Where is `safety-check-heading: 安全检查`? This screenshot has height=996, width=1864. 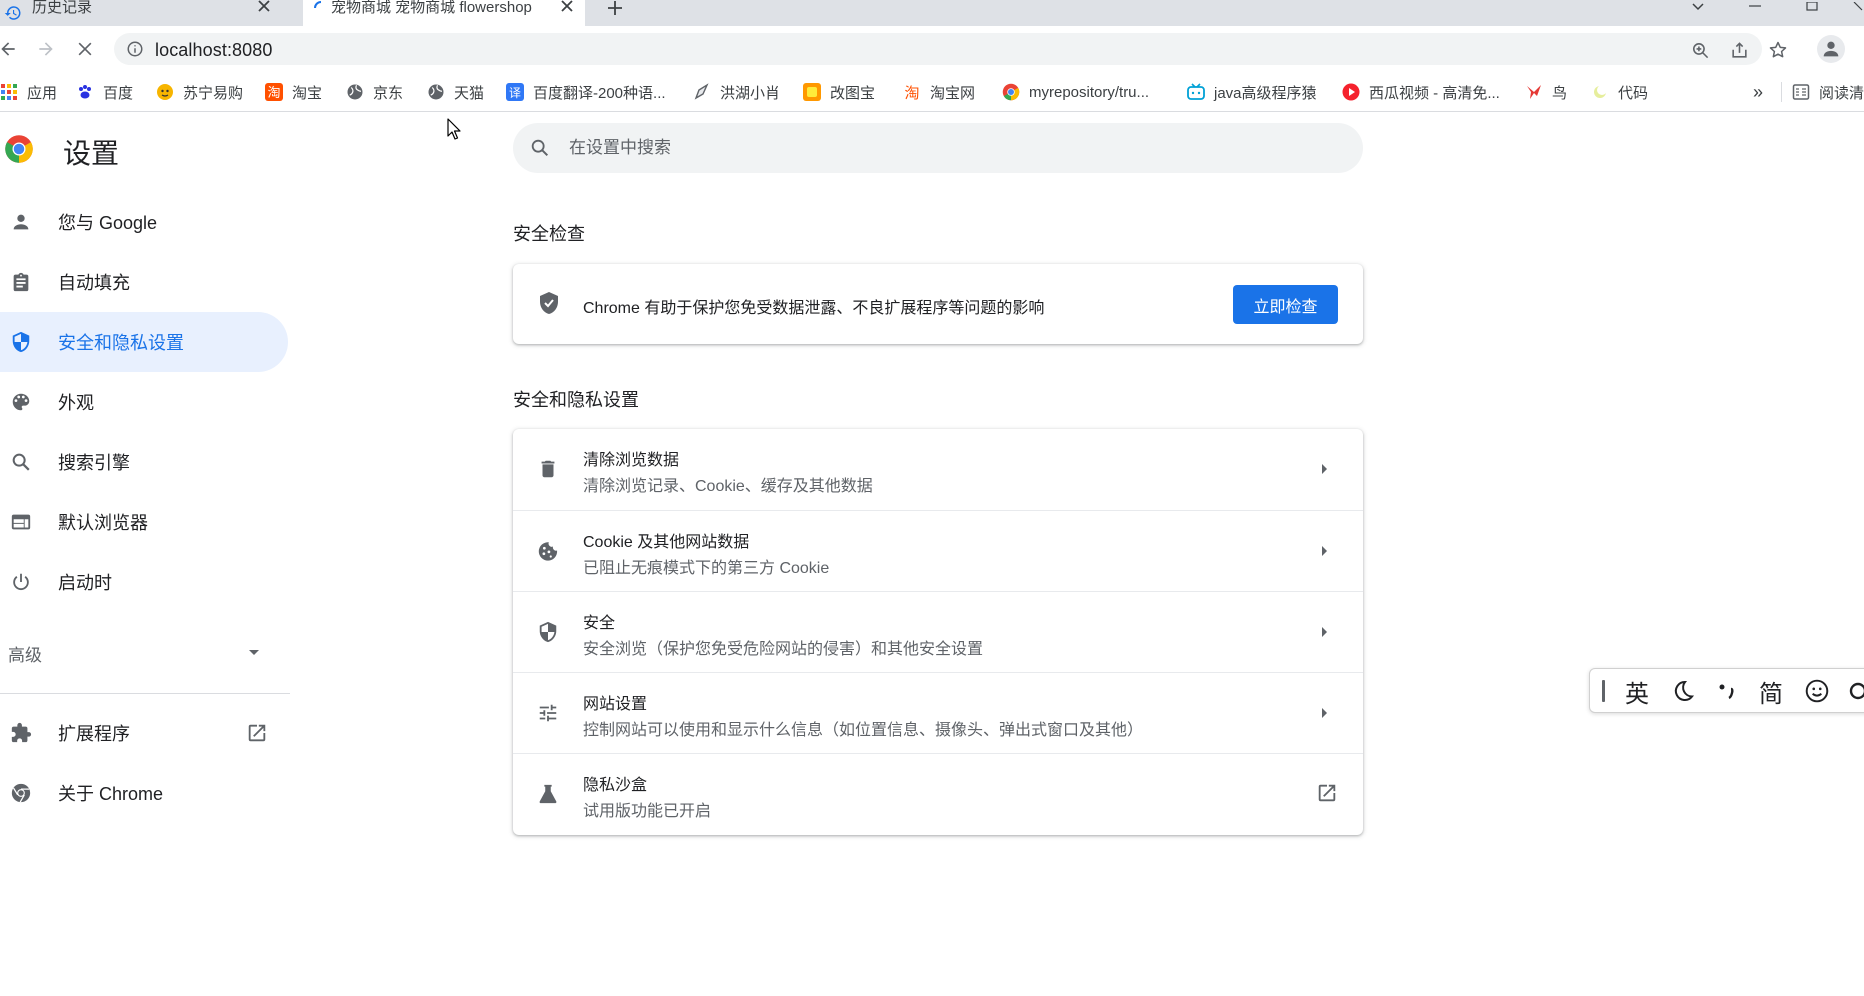
safety-check-heading: 安全检查 is located at coordinates (549, 234).